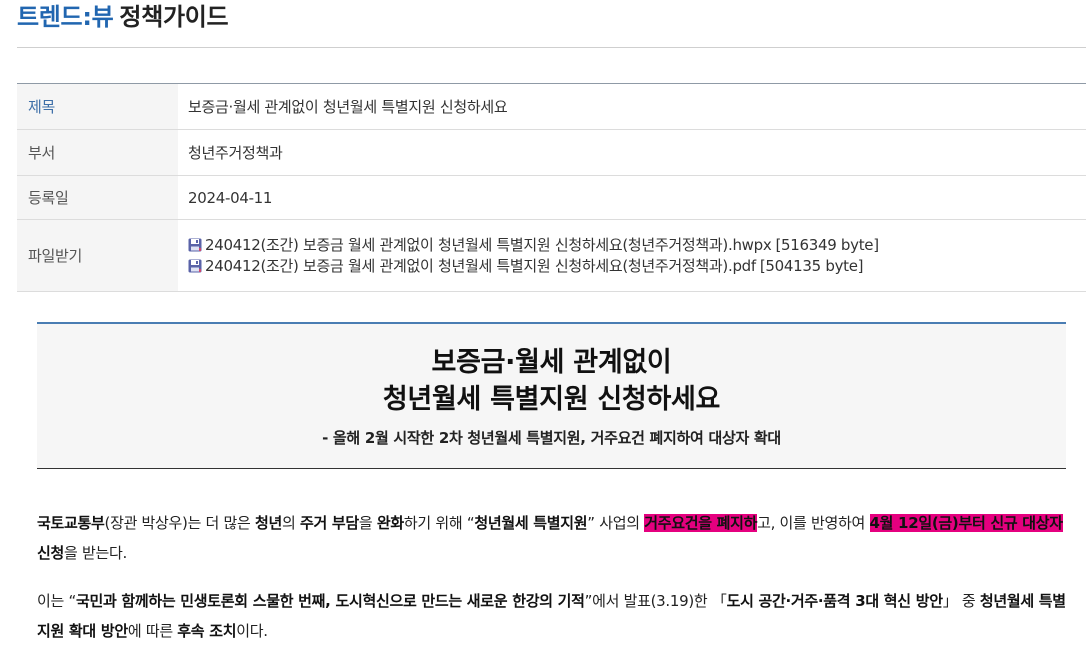 This screenshot has height=656, width=1086. I want to click on body-text: 의, so click(291, 523).